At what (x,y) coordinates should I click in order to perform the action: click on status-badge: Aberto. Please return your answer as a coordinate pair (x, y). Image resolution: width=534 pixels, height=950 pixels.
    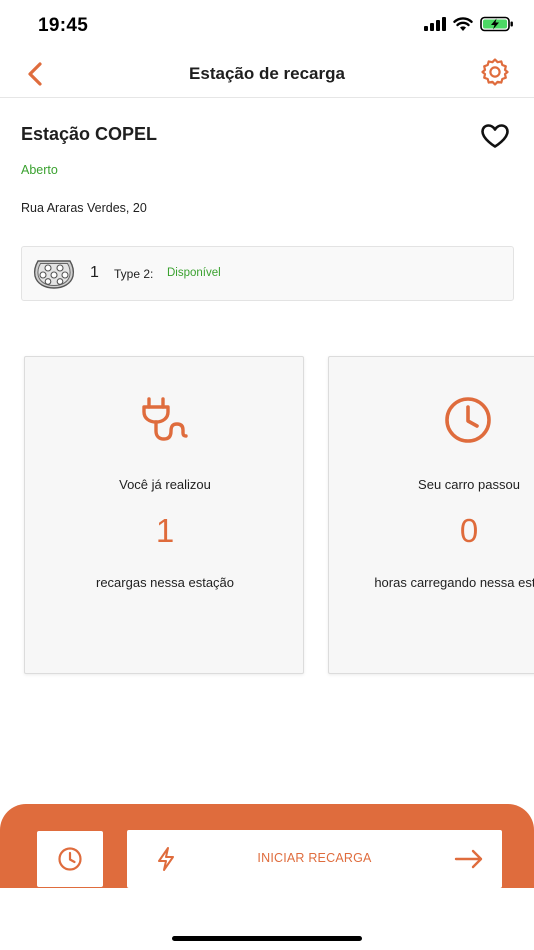
    Looking at the image, I should click on (39, 170).